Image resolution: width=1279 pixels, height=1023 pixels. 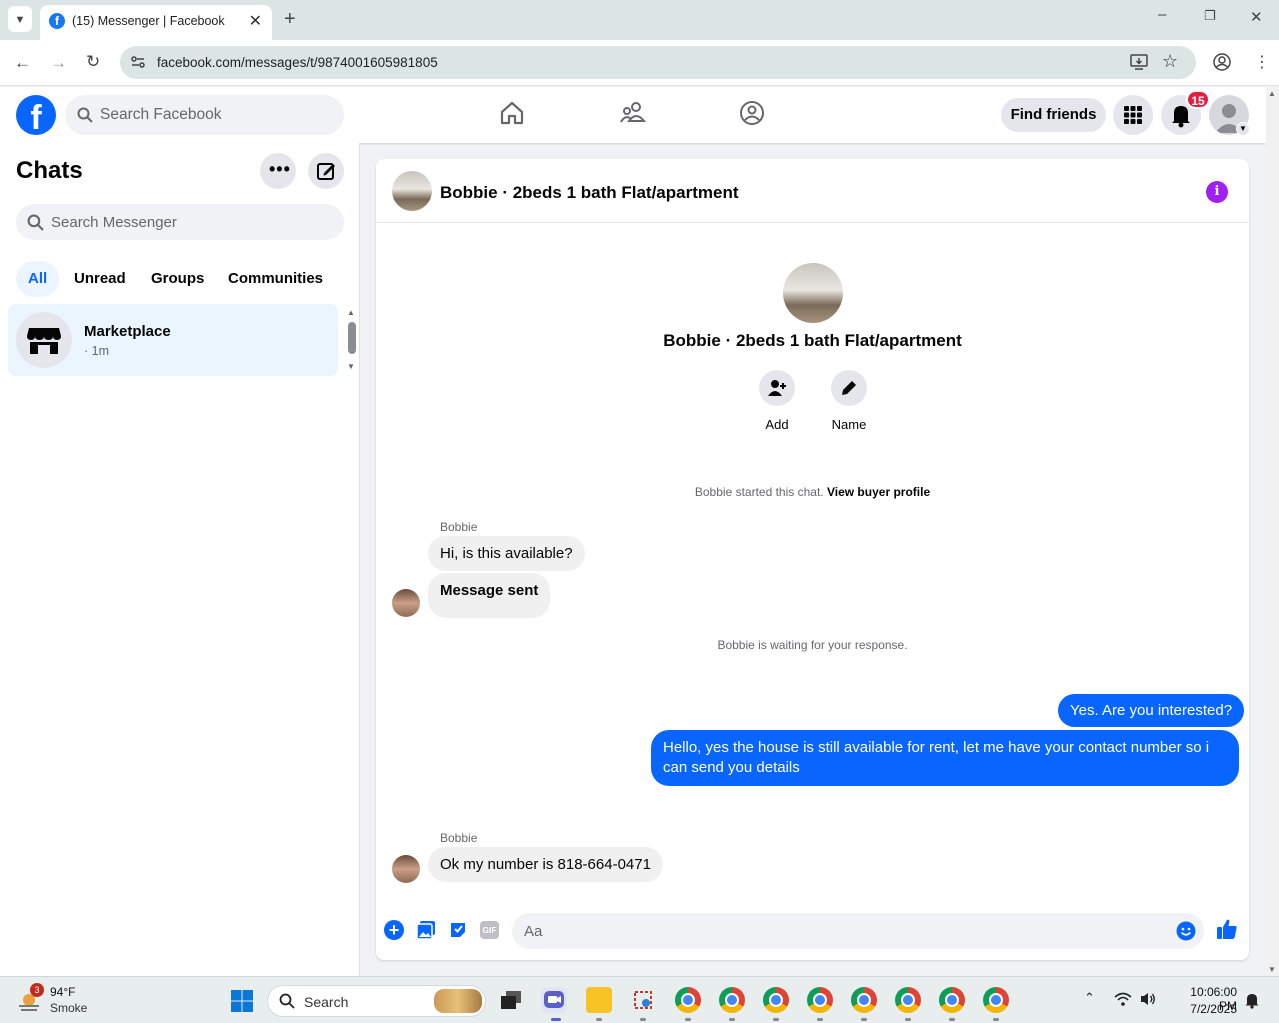 I want to click on snipping-tool-icon, so click(x=643, y=1000).